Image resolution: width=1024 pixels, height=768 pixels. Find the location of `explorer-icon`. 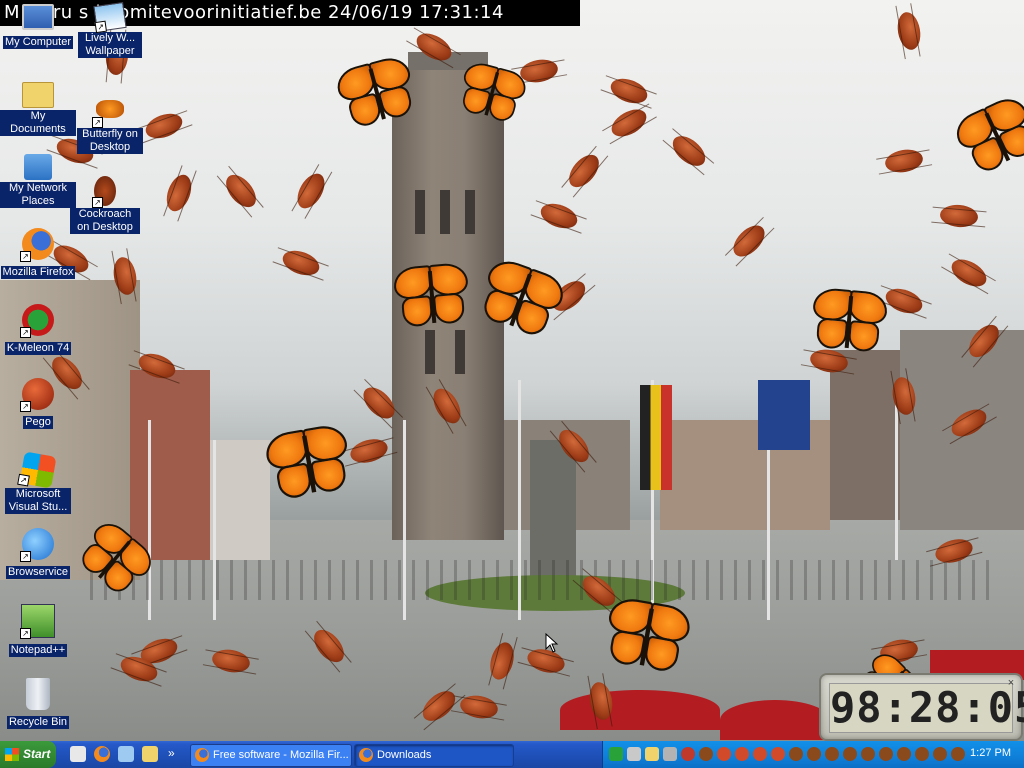

explorer-icon is located at coordinates (150, 754).